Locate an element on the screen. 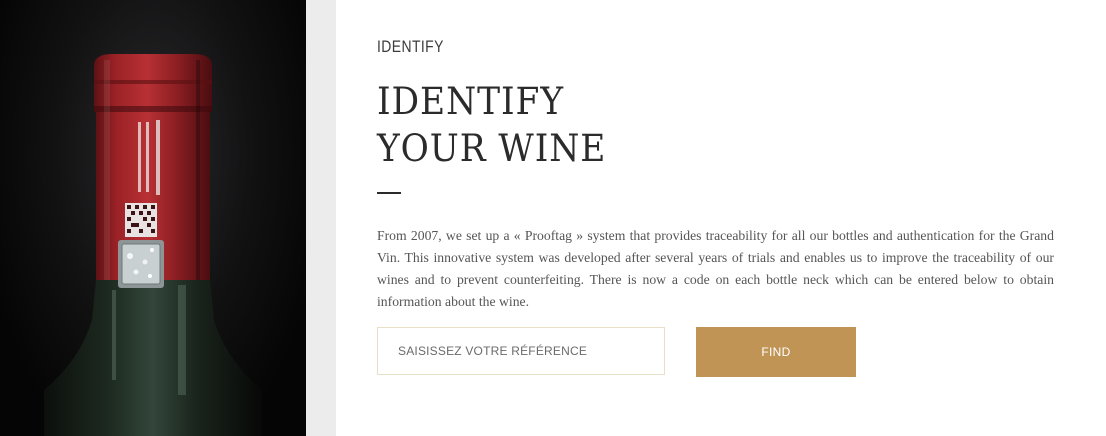 The width and height of the screenshot is (1106, 436). title-divider is located at coordinates (389, 193).